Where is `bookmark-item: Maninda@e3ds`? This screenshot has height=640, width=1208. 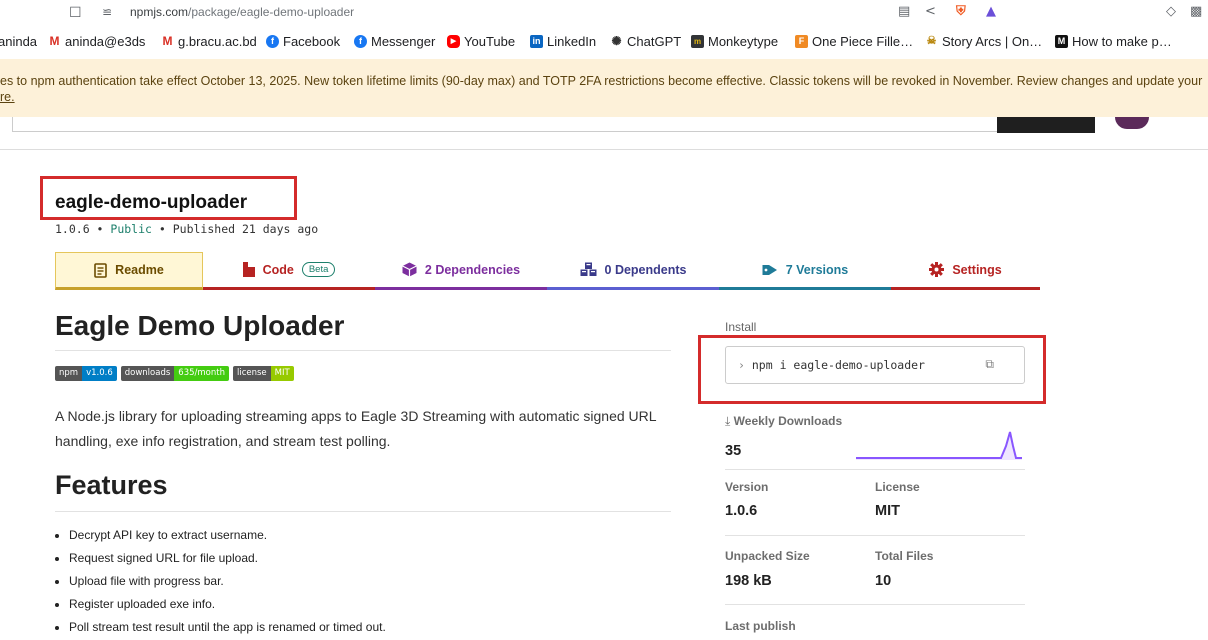
bookmark-item: Maninda@e3ds is located at coordinates (96, 41).